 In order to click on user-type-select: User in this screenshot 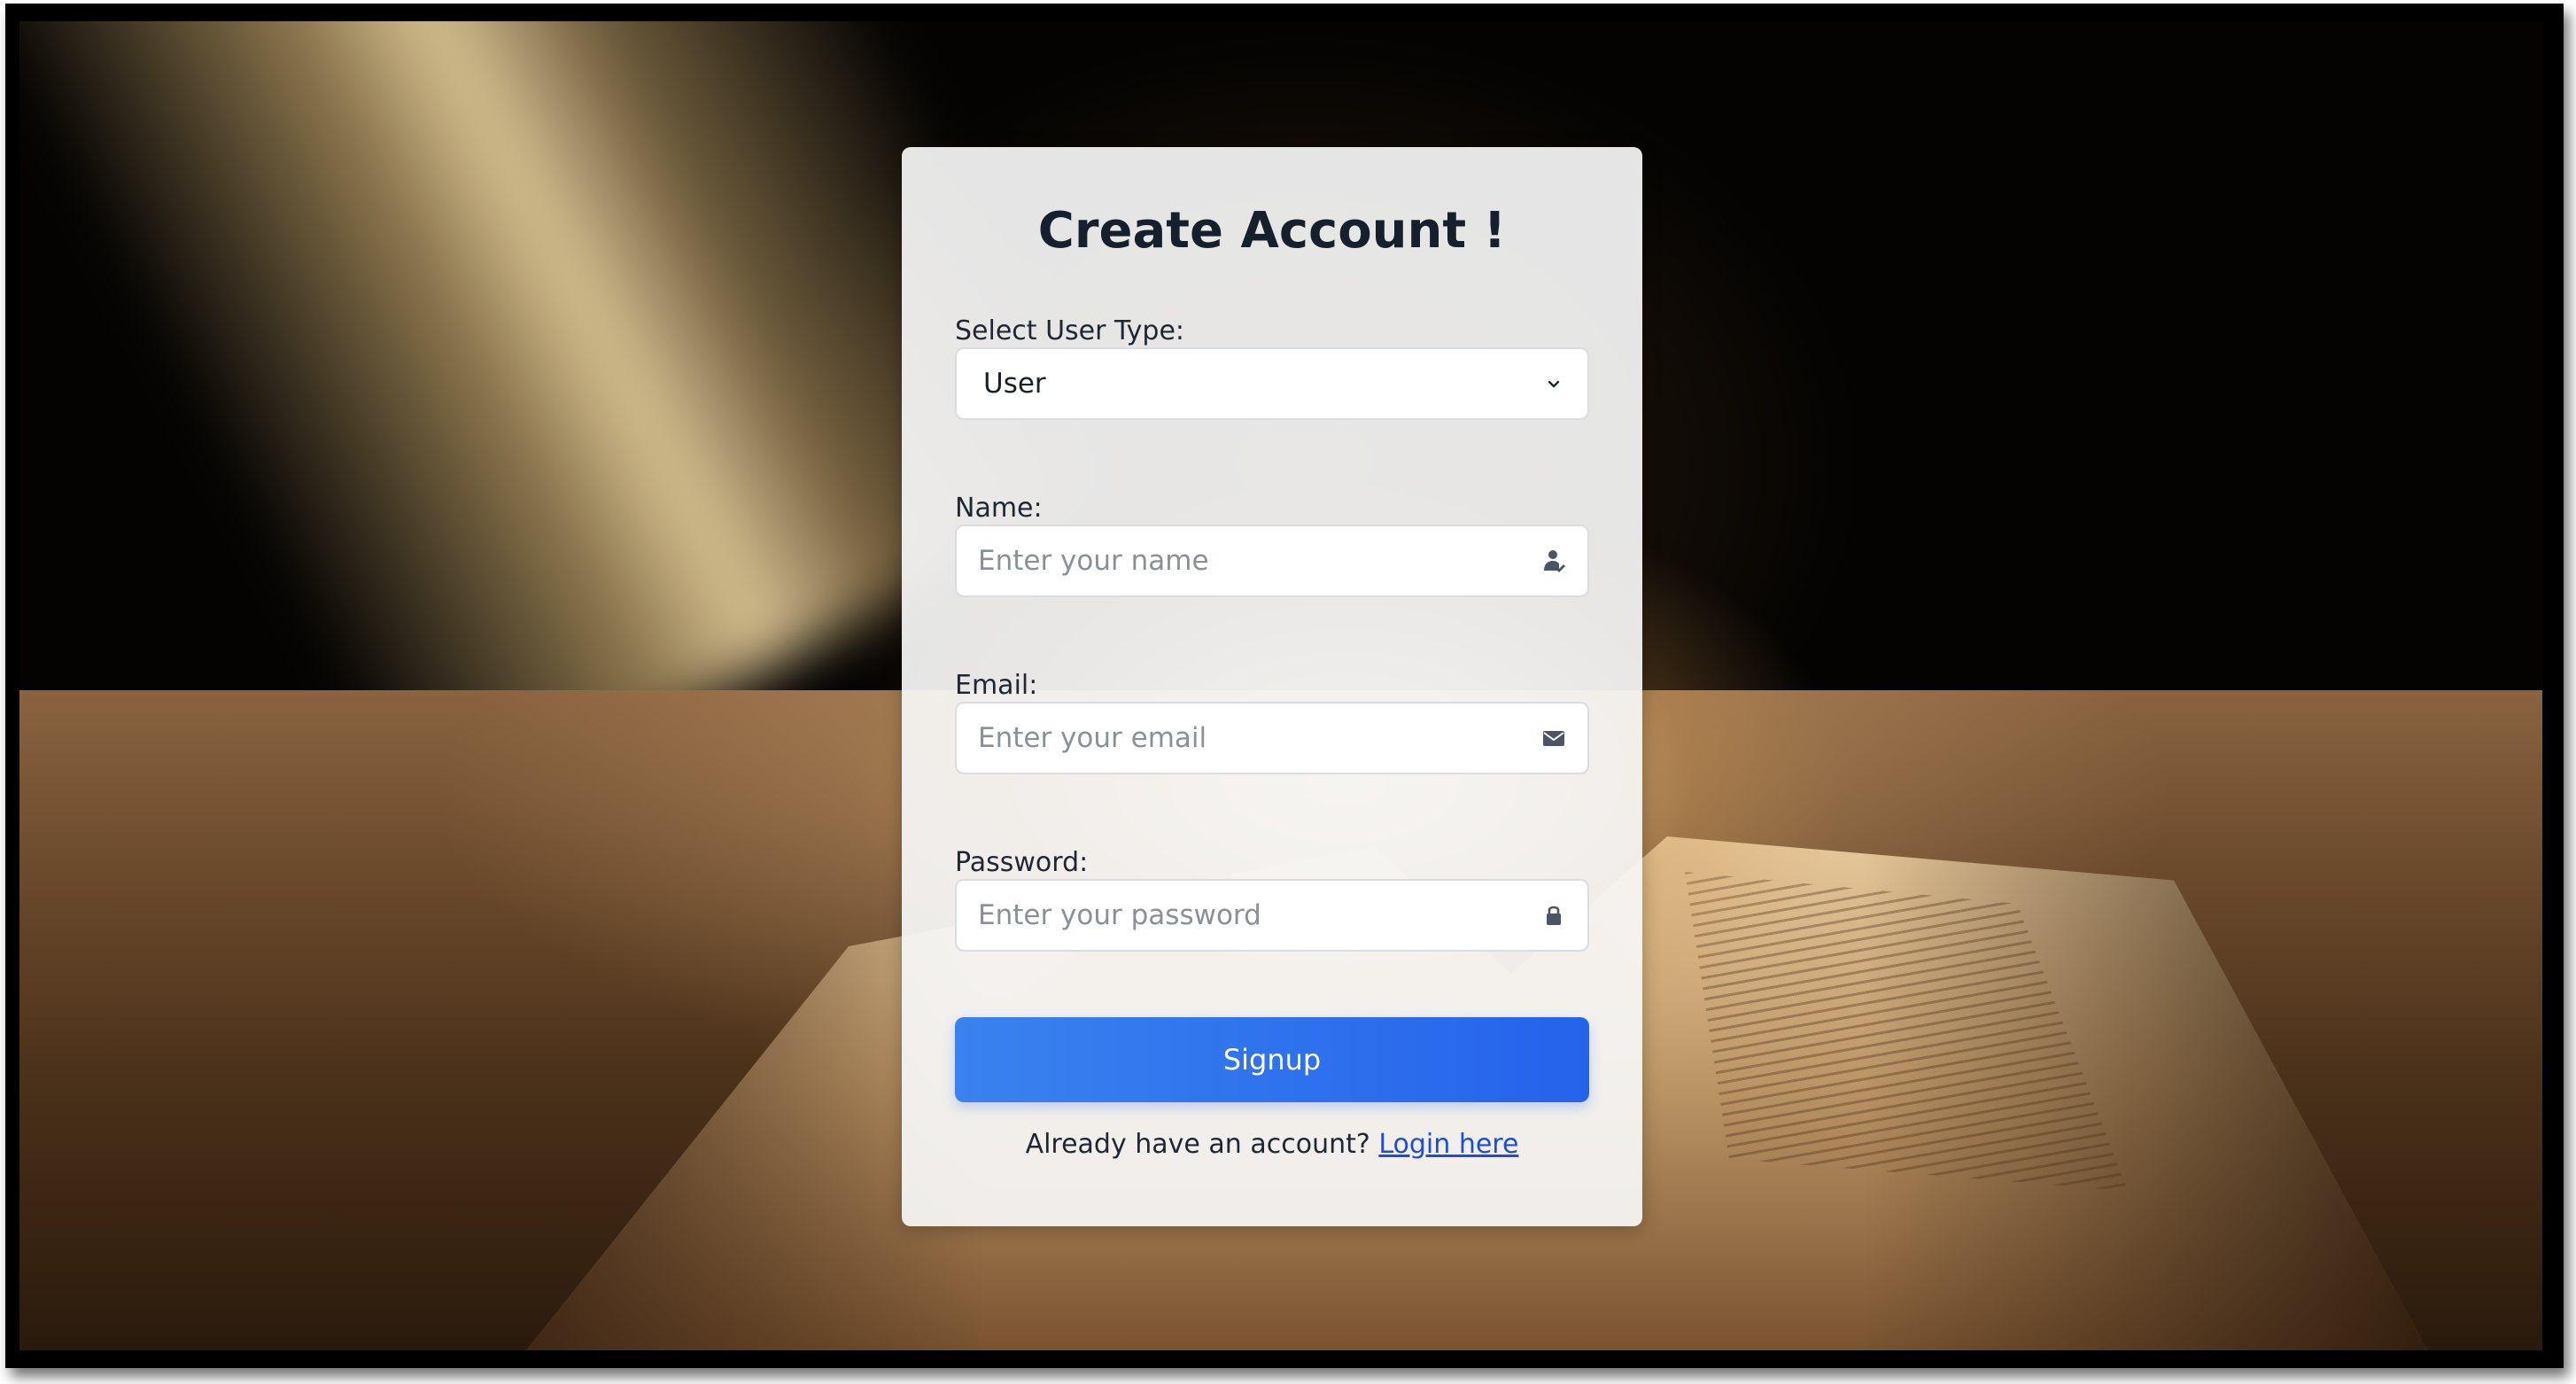, I will do `click(1272, 383)`.